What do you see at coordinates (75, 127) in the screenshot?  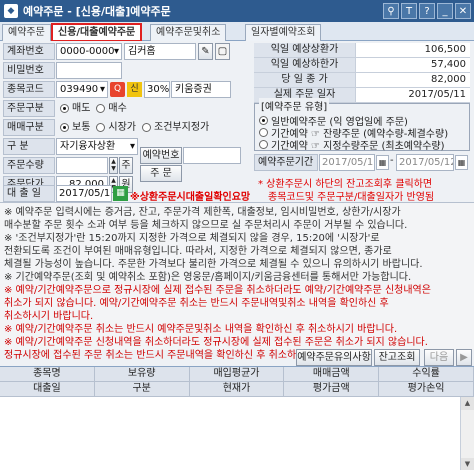 I see `radio-normal: 보통` at bounding box center [75, 127].